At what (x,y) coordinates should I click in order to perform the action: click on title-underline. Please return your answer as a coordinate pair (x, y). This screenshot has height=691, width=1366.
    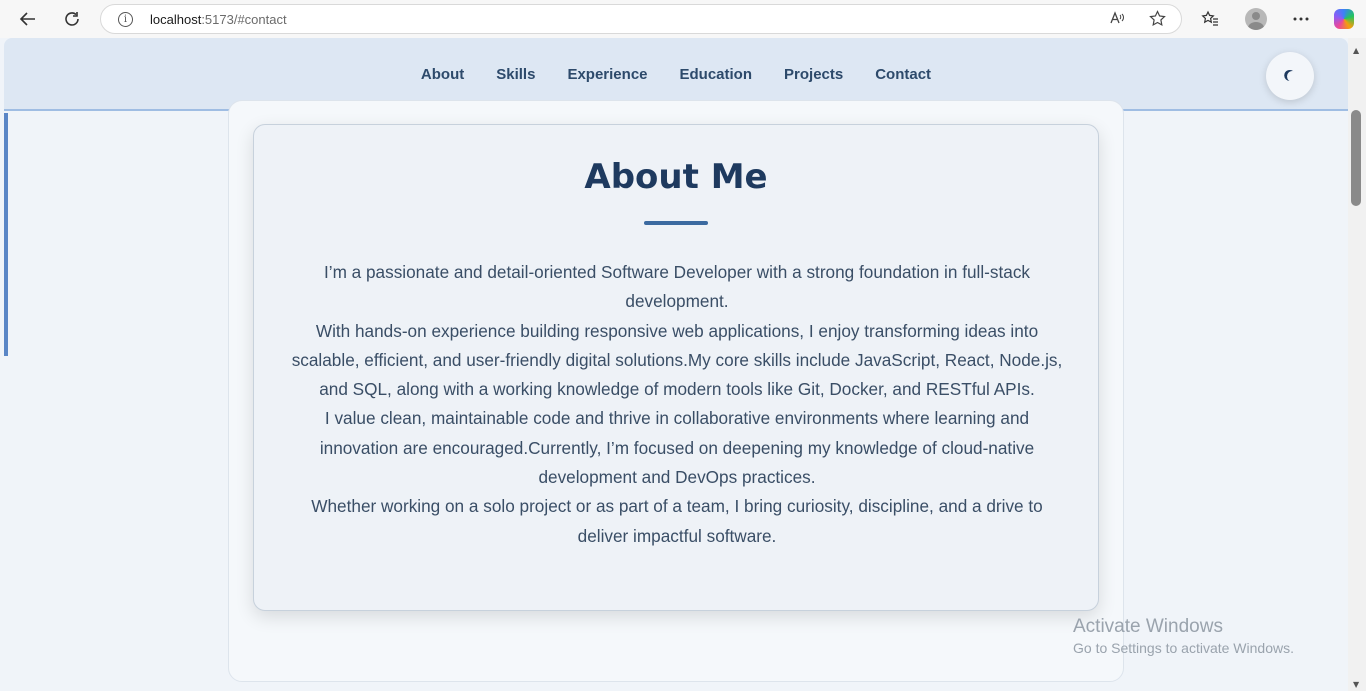
    Looking at the image, I should click on (676, 223).